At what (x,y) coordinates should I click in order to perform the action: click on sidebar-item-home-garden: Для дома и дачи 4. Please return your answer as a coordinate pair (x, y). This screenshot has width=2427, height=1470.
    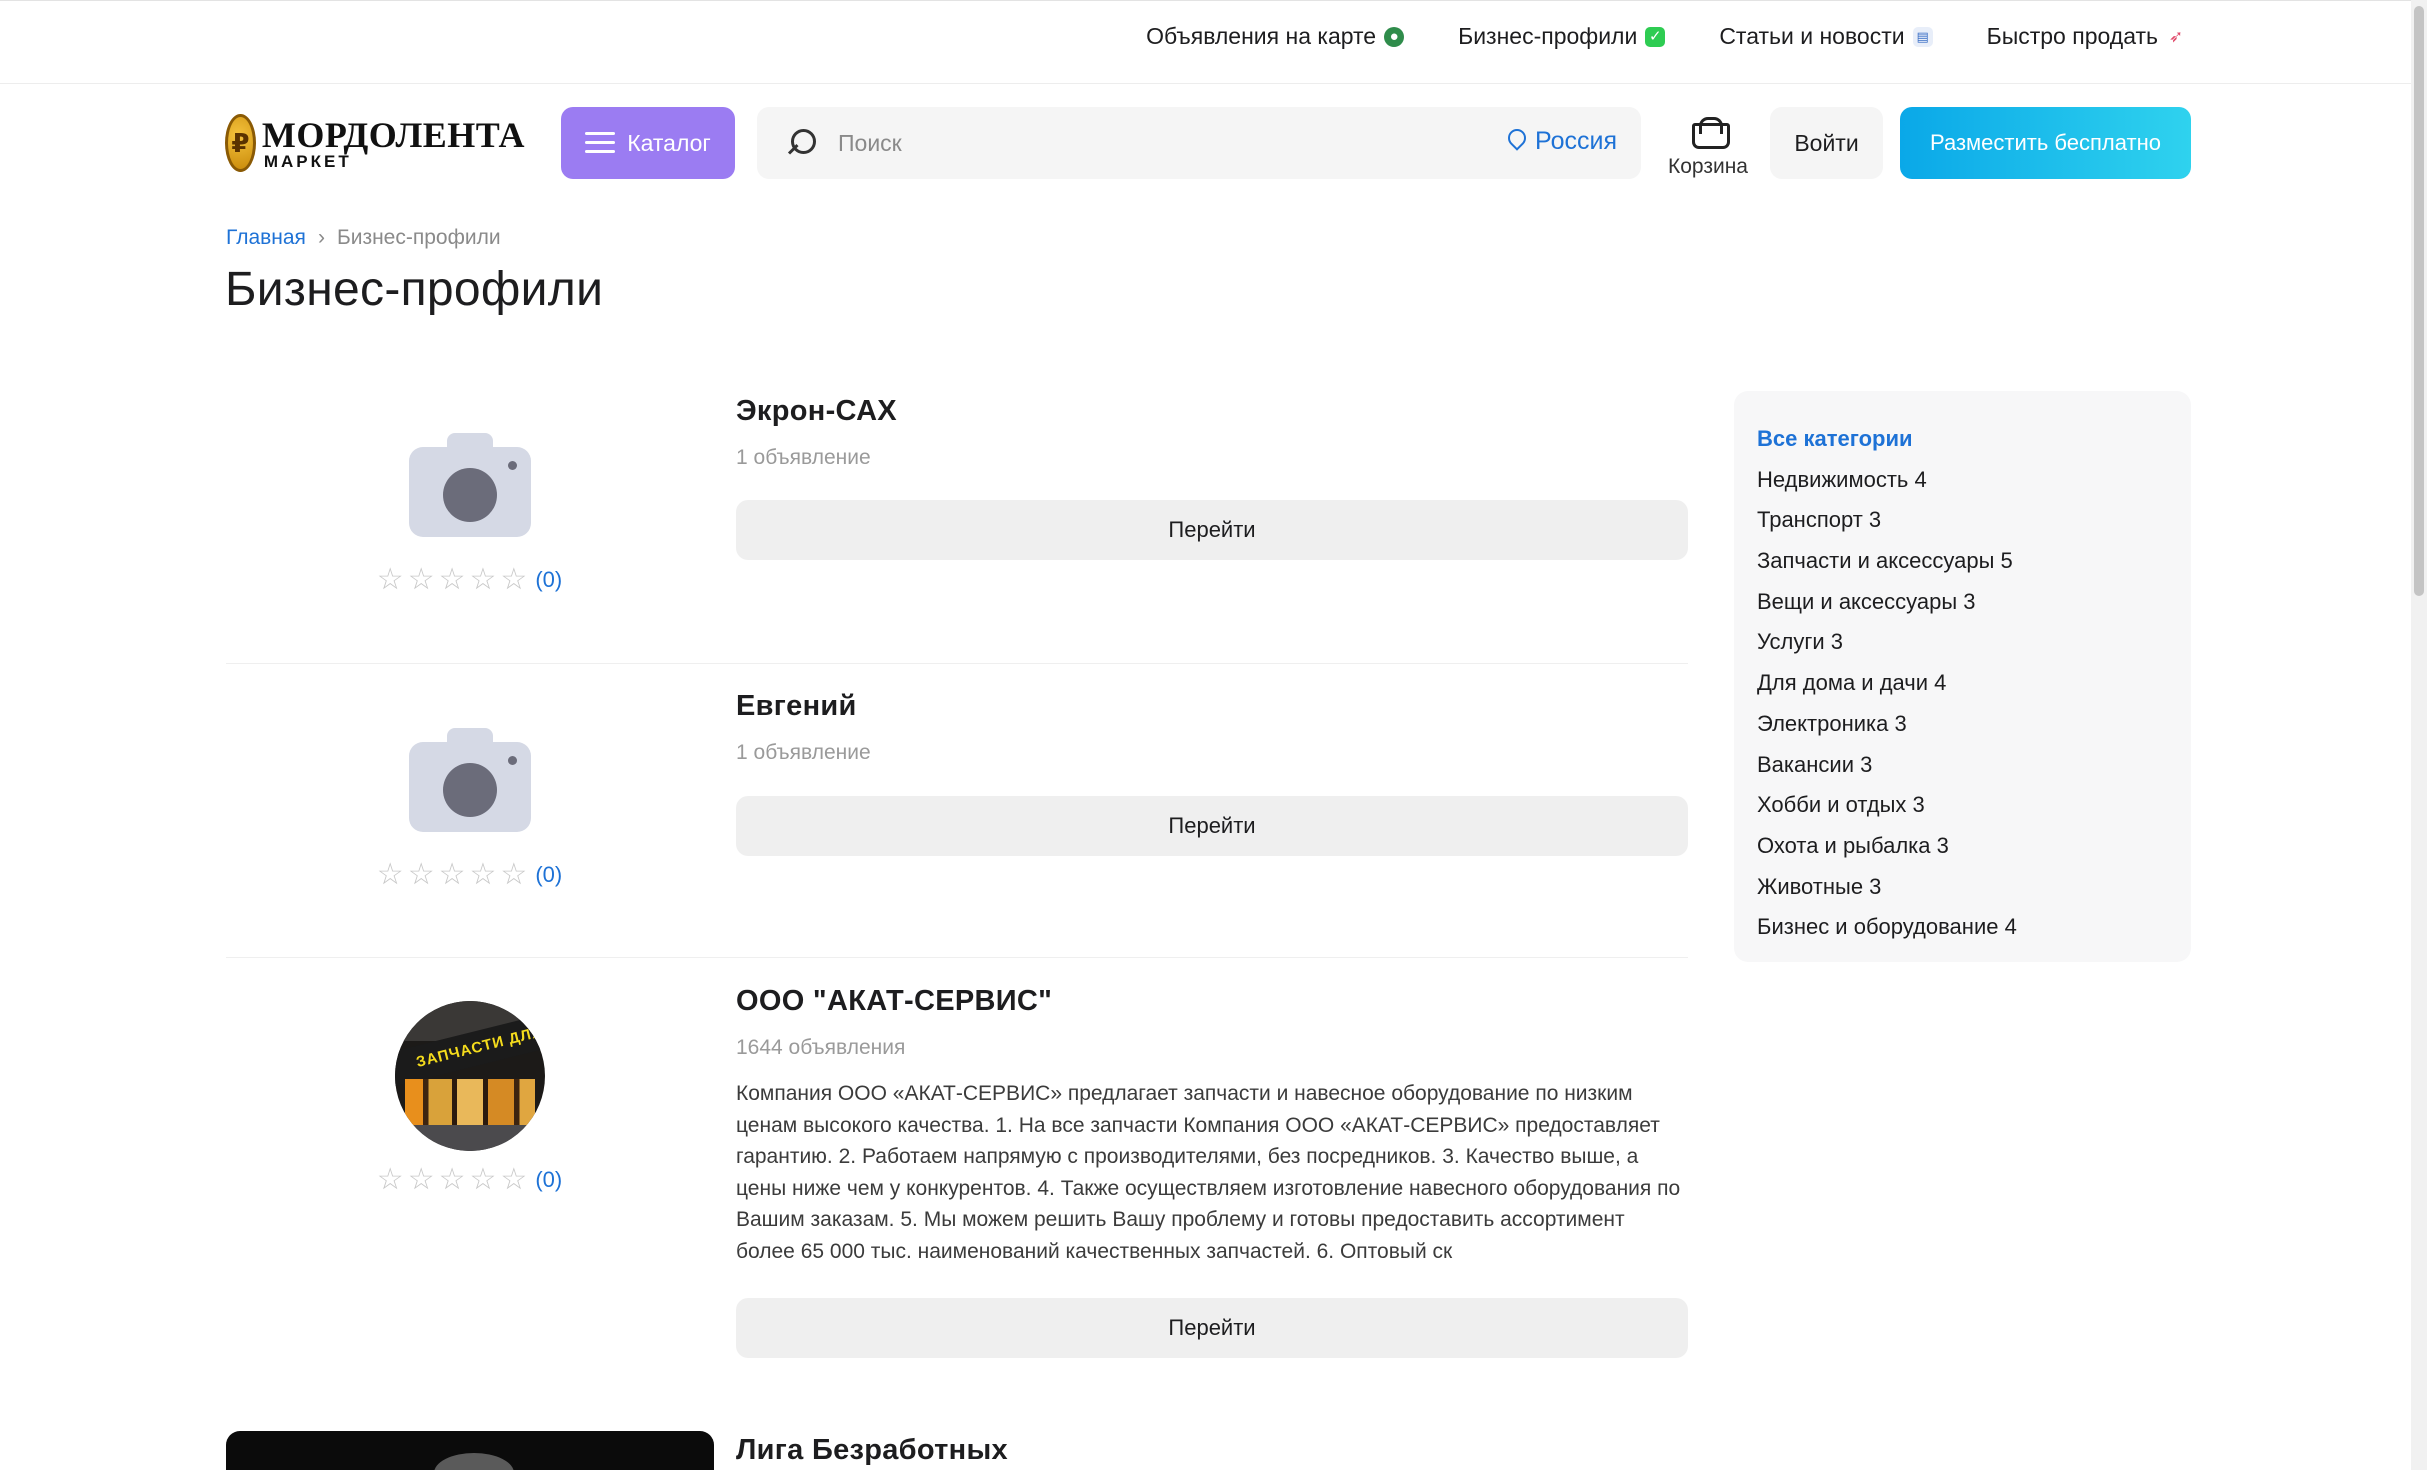
    Looking at the image, I should click on (1962, 683).